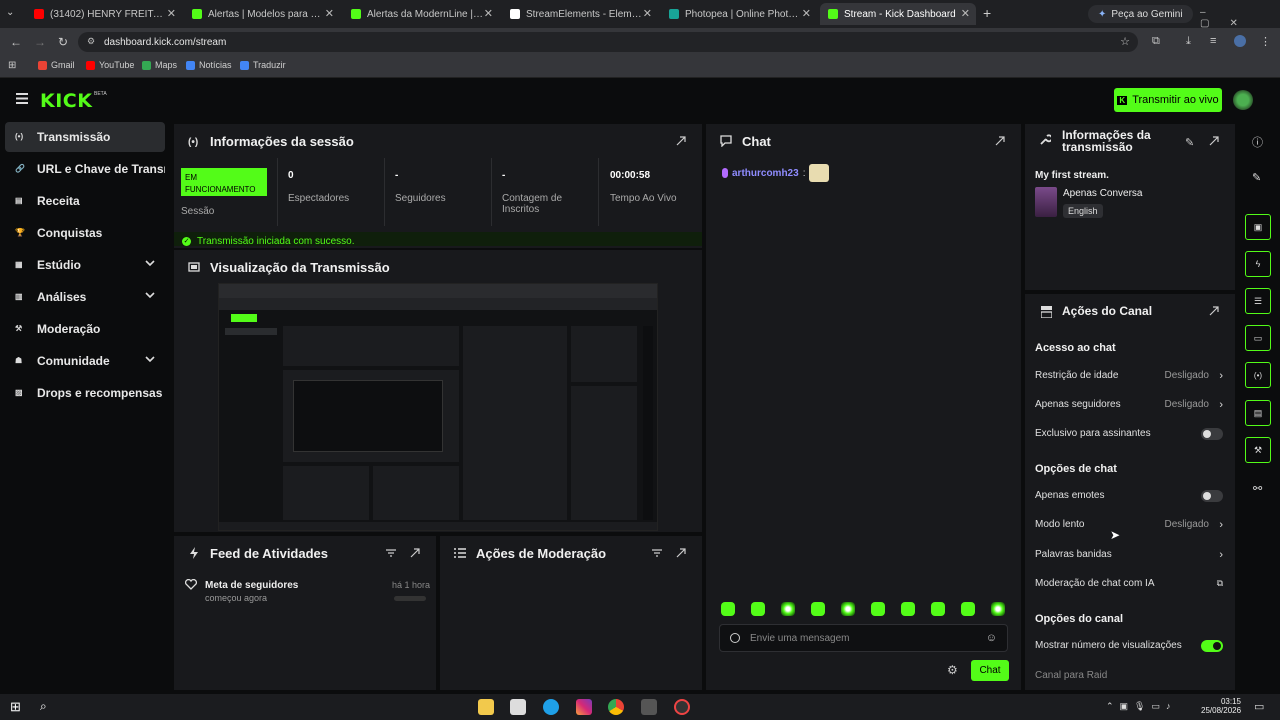  I want to click on row-raid-channel: Canal para Raid, so click(1130, 675).